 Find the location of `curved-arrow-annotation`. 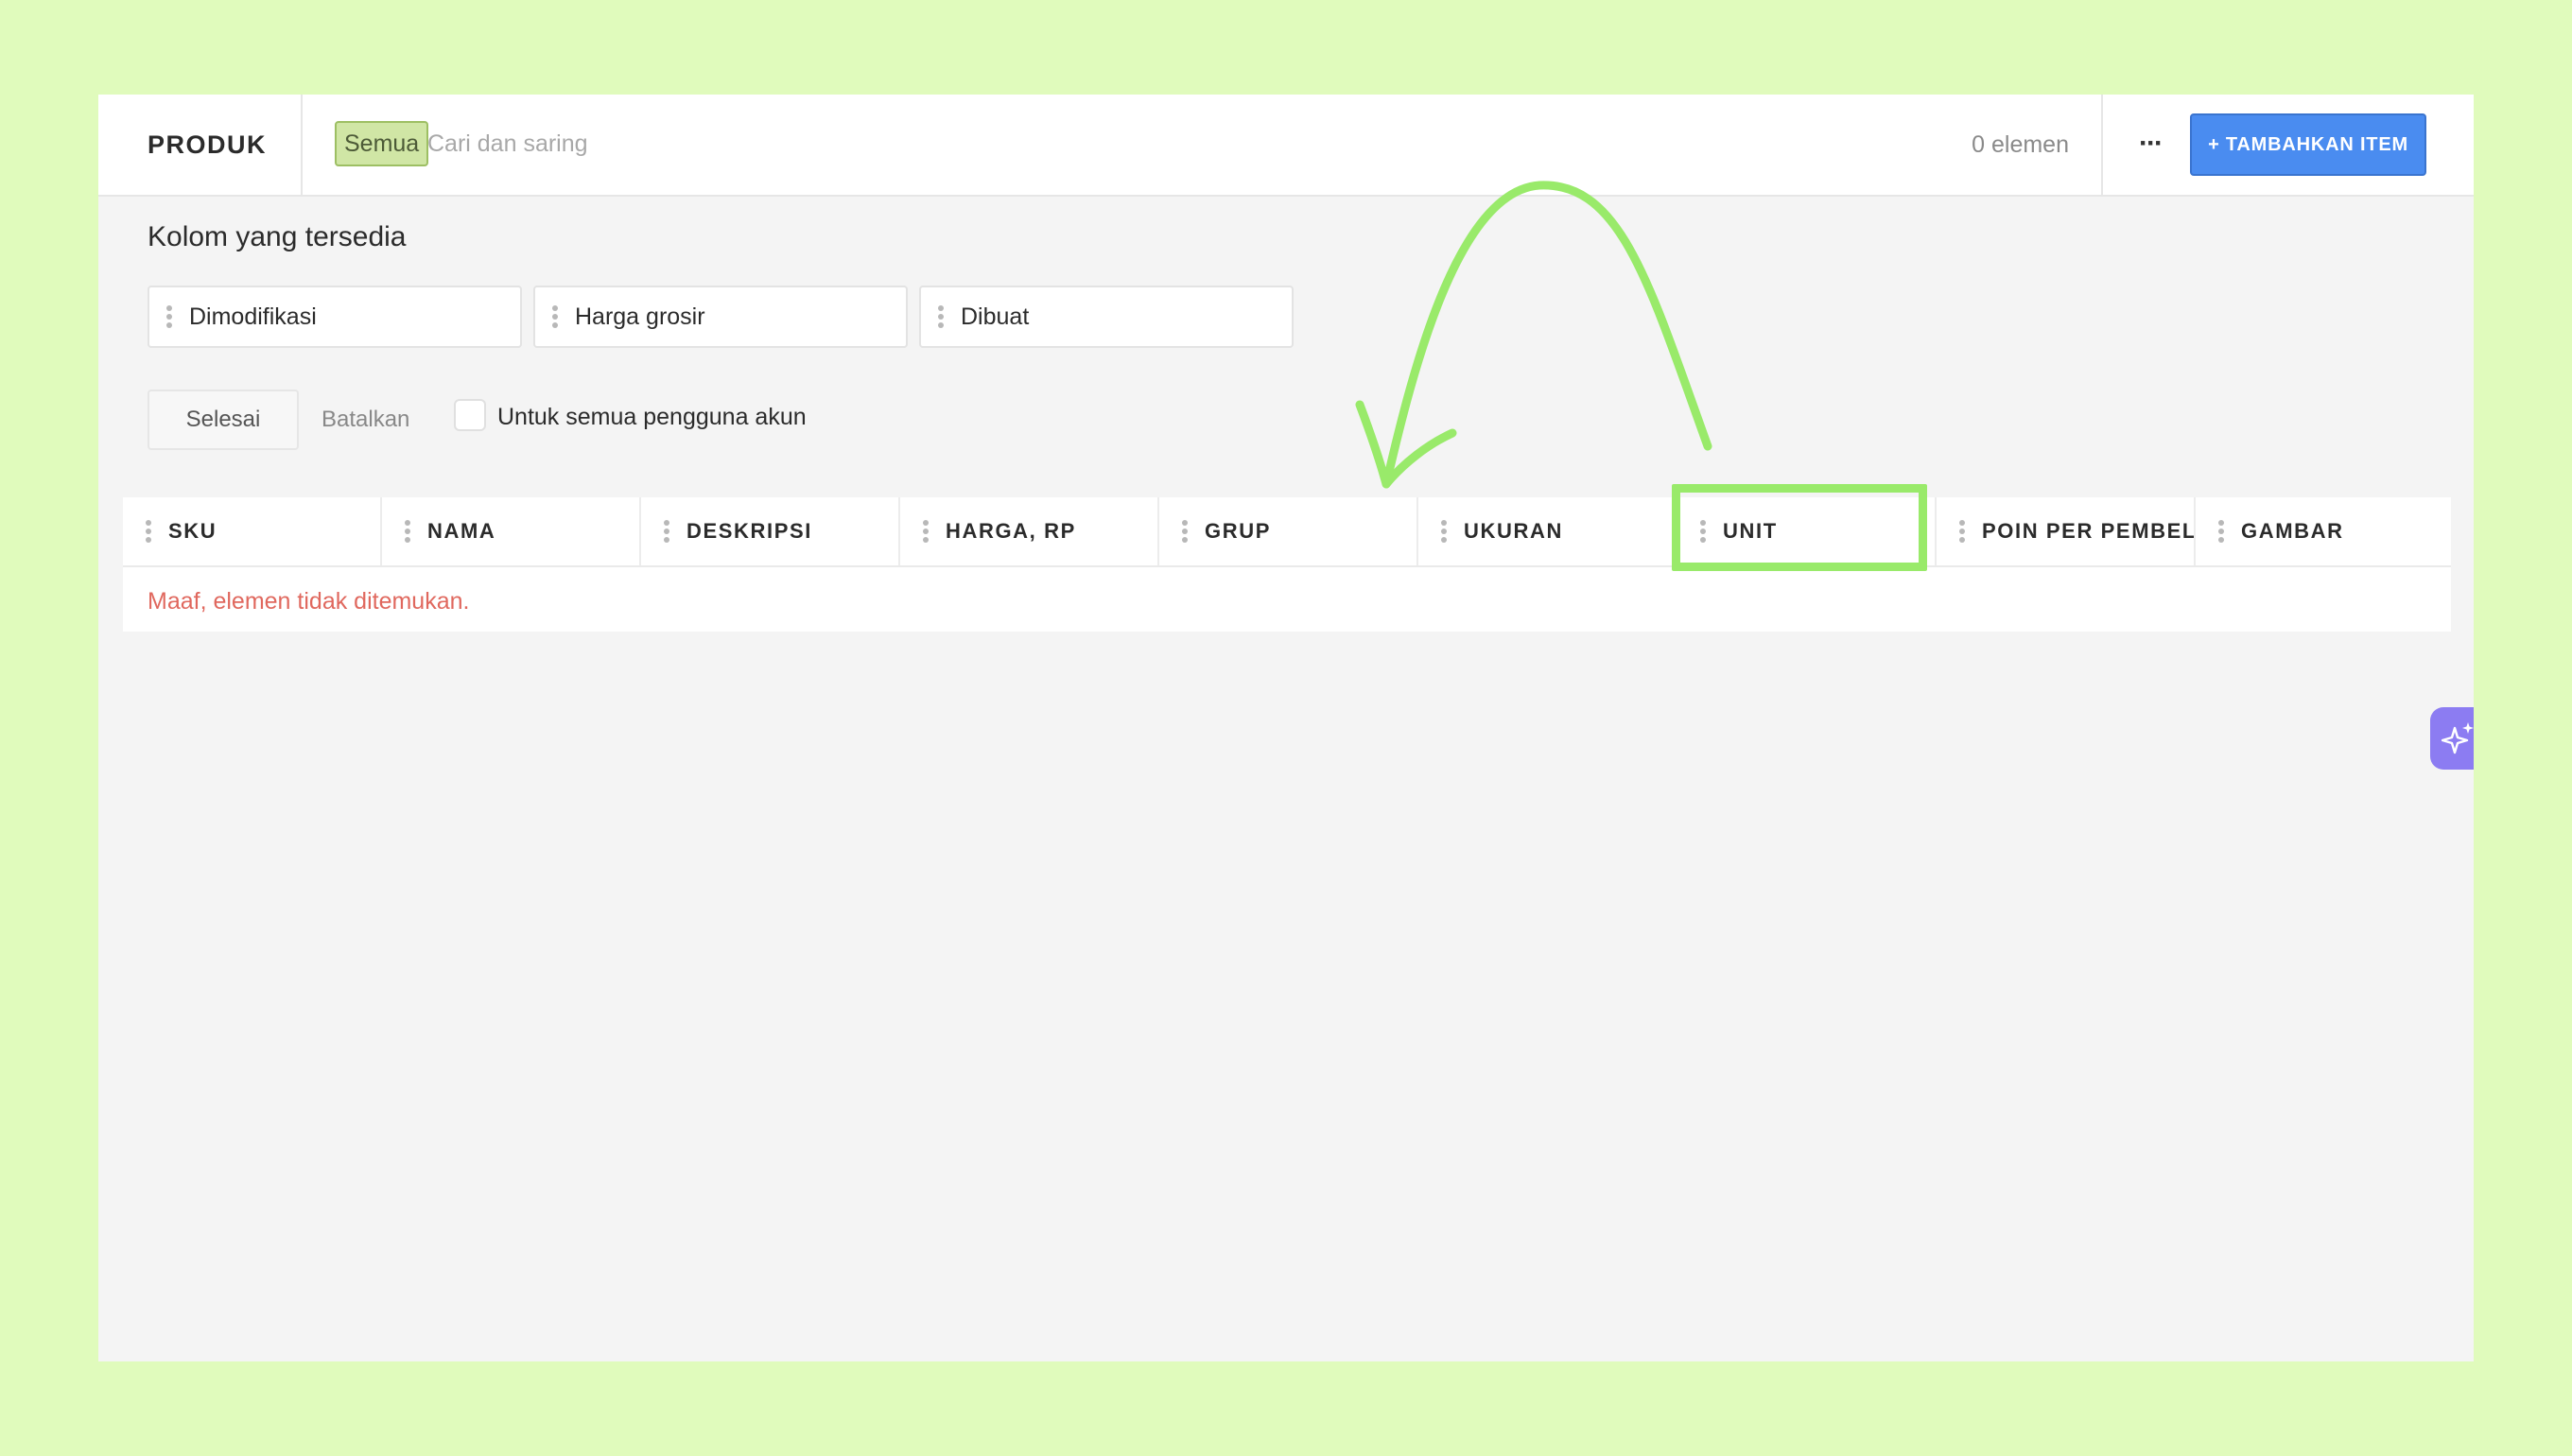

curved-arrow-annotation is located at coordinates (1533, 335).